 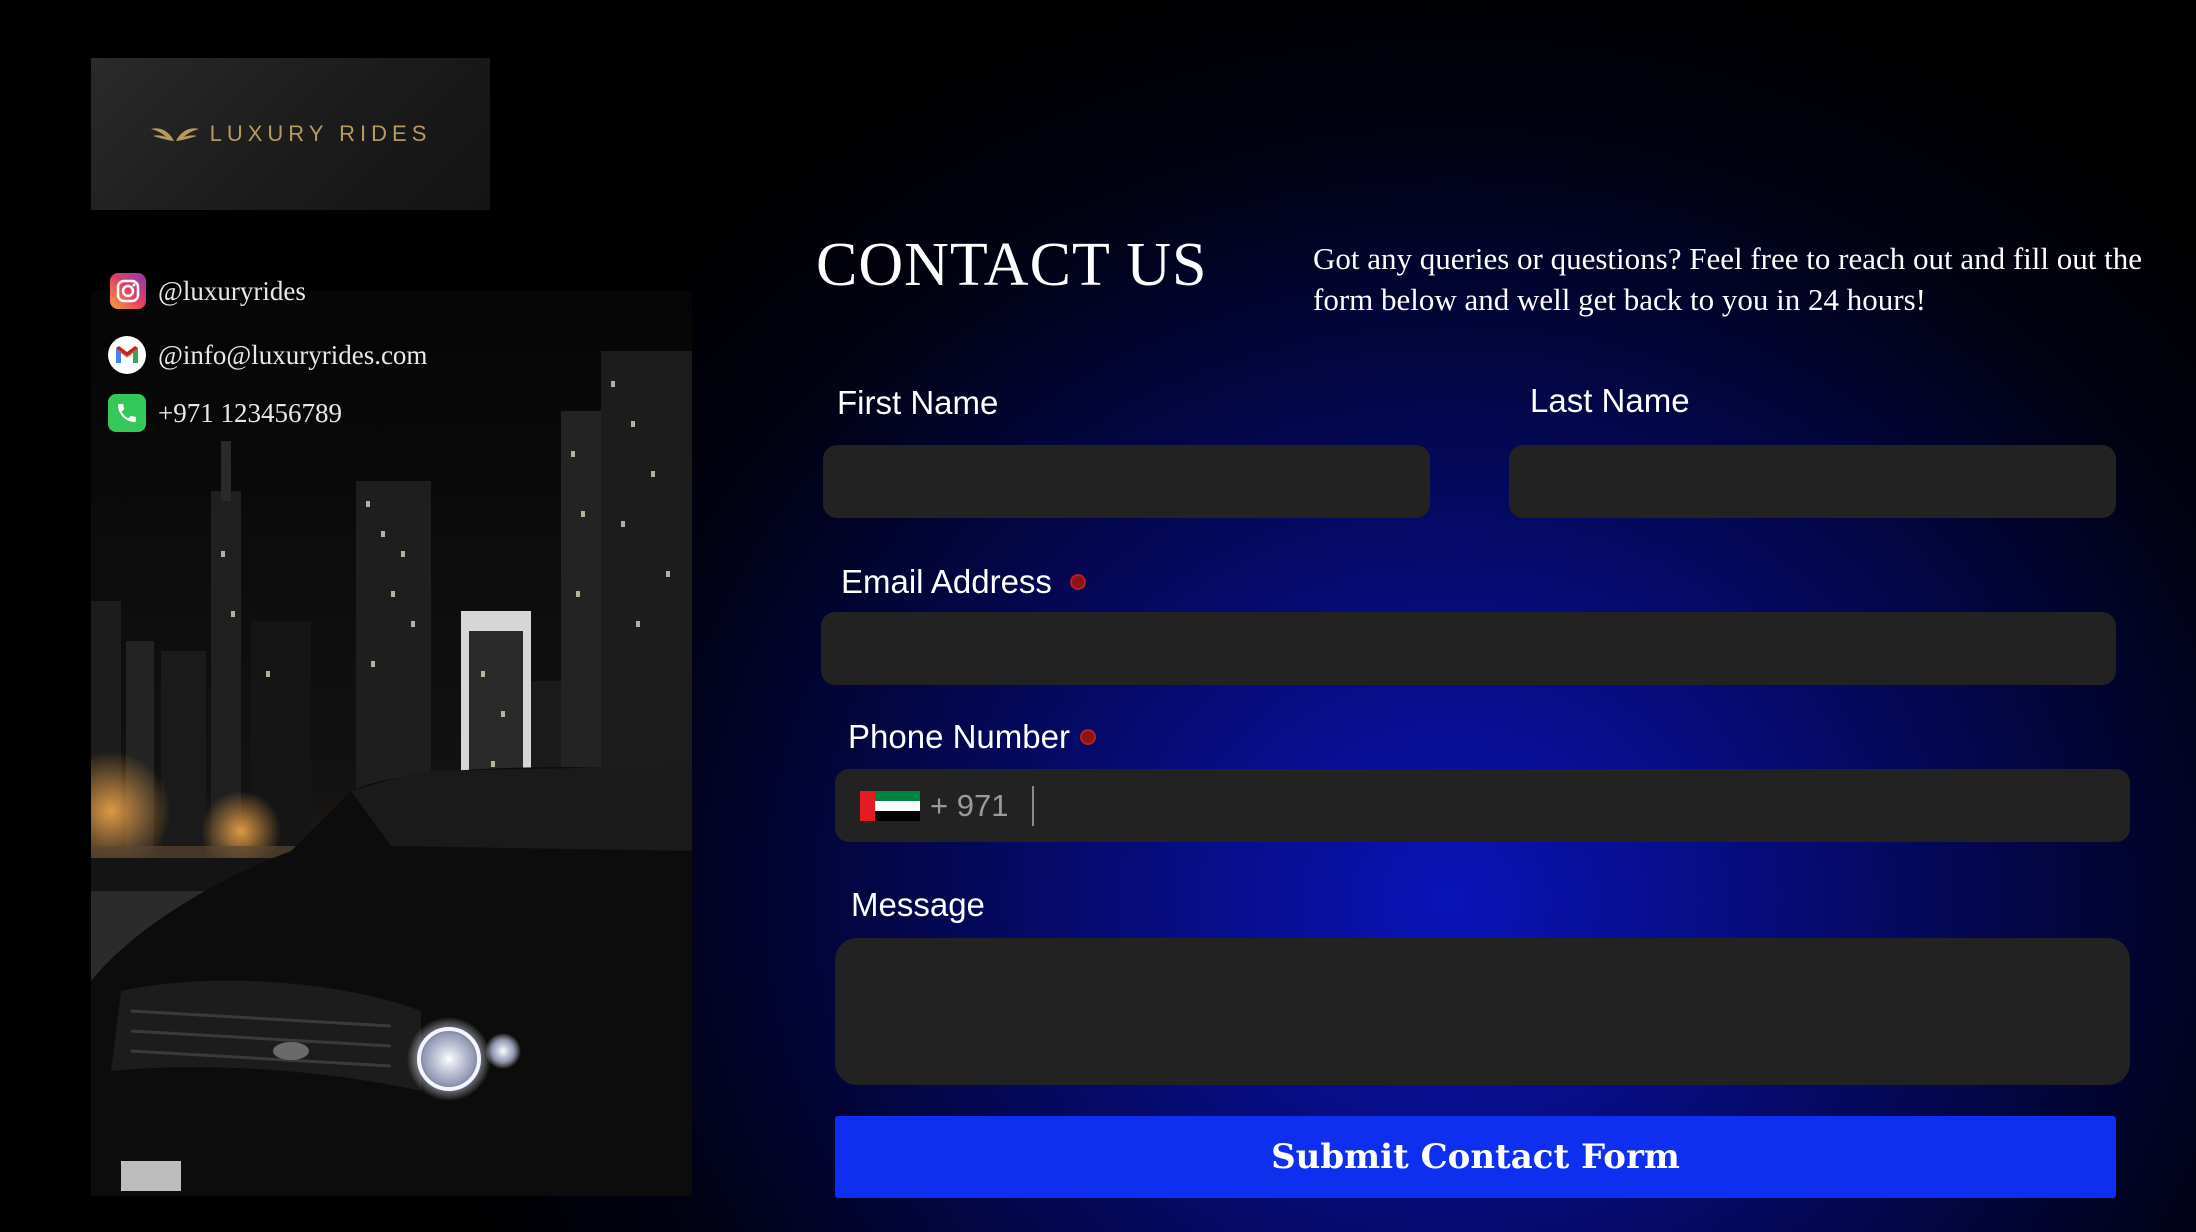 I want to click on first-name-label: First Name, so click(x=918, y=402).